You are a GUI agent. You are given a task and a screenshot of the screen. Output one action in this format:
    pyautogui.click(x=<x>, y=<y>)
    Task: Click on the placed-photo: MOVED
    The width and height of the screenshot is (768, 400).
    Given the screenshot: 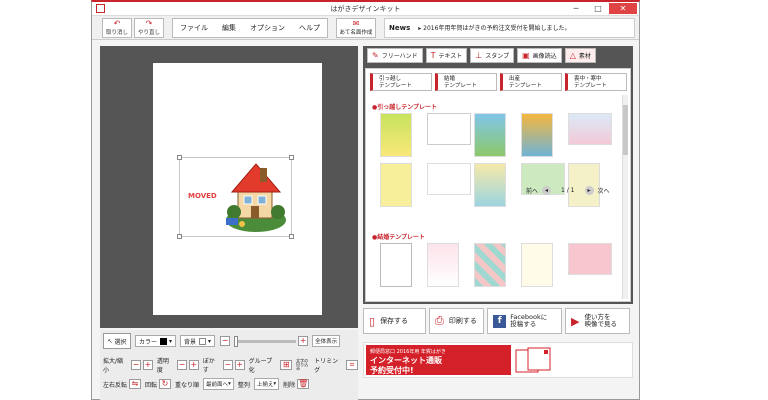 What is the action you would take?
    pyautogui.click(x=235, y=197)
    